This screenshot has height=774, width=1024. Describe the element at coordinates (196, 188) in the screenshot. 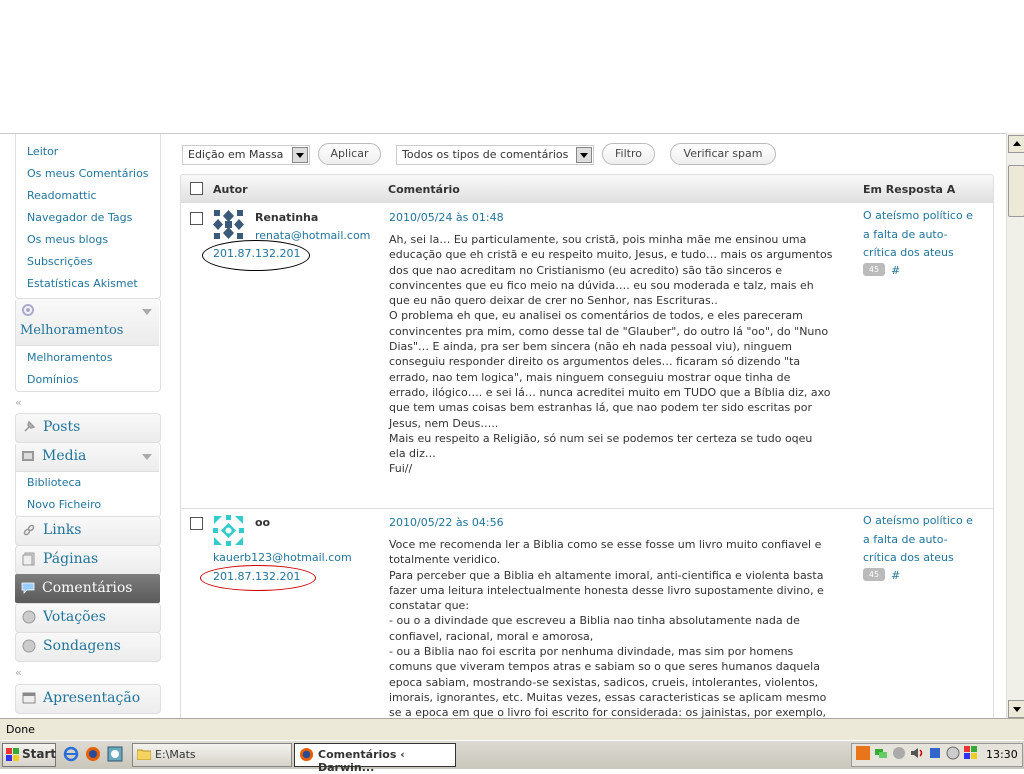

I see `select-all-checkbox` at that location.